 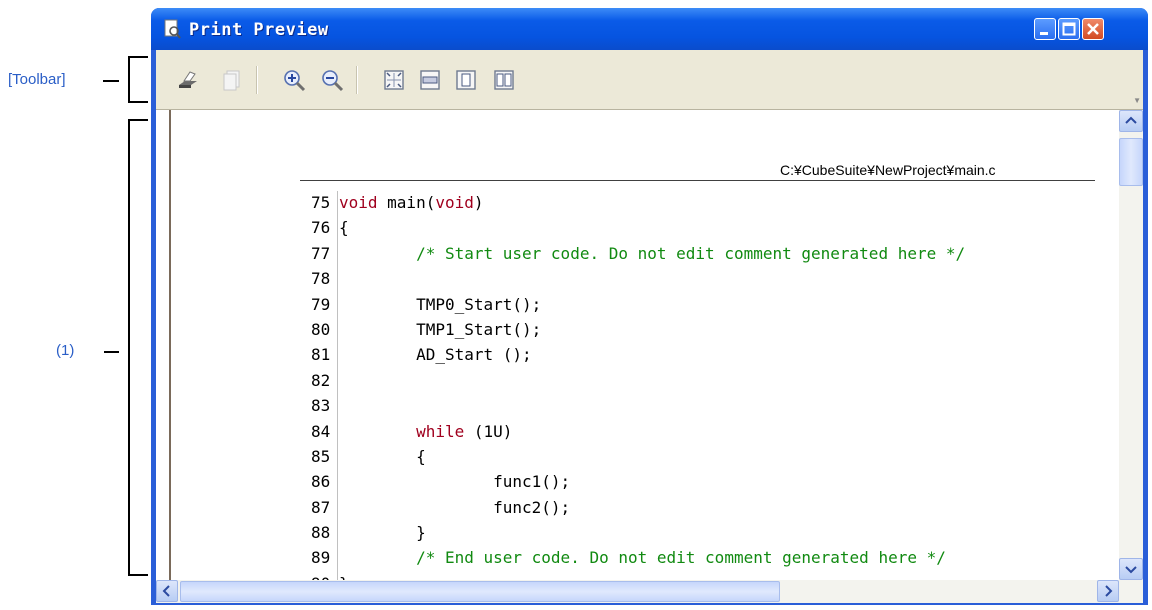 What do you see at coordinates (638, 354) in the screenshot?
I see `code-line: 81 AD_Start ();` at bounding box center [638, 354].